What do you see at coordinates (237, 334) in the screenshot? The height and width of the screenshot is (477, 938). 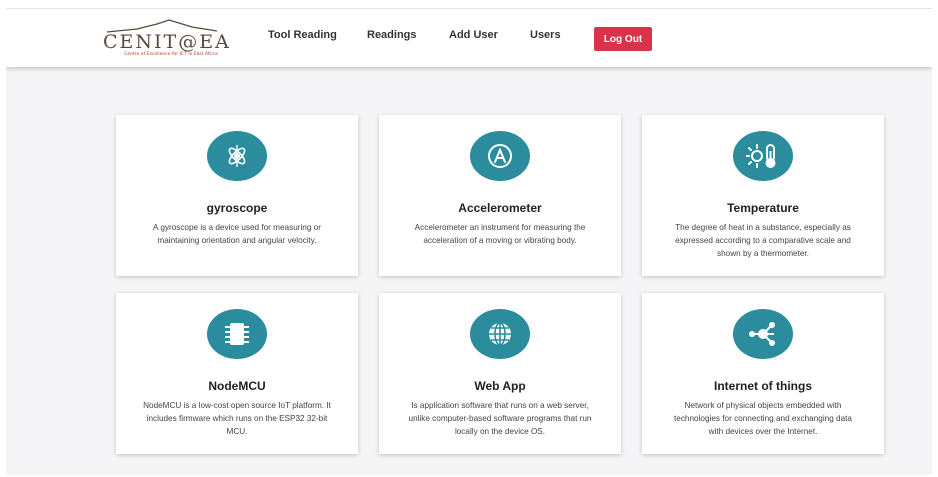 I see `microchip-icon` at bounding box center [237, 334].